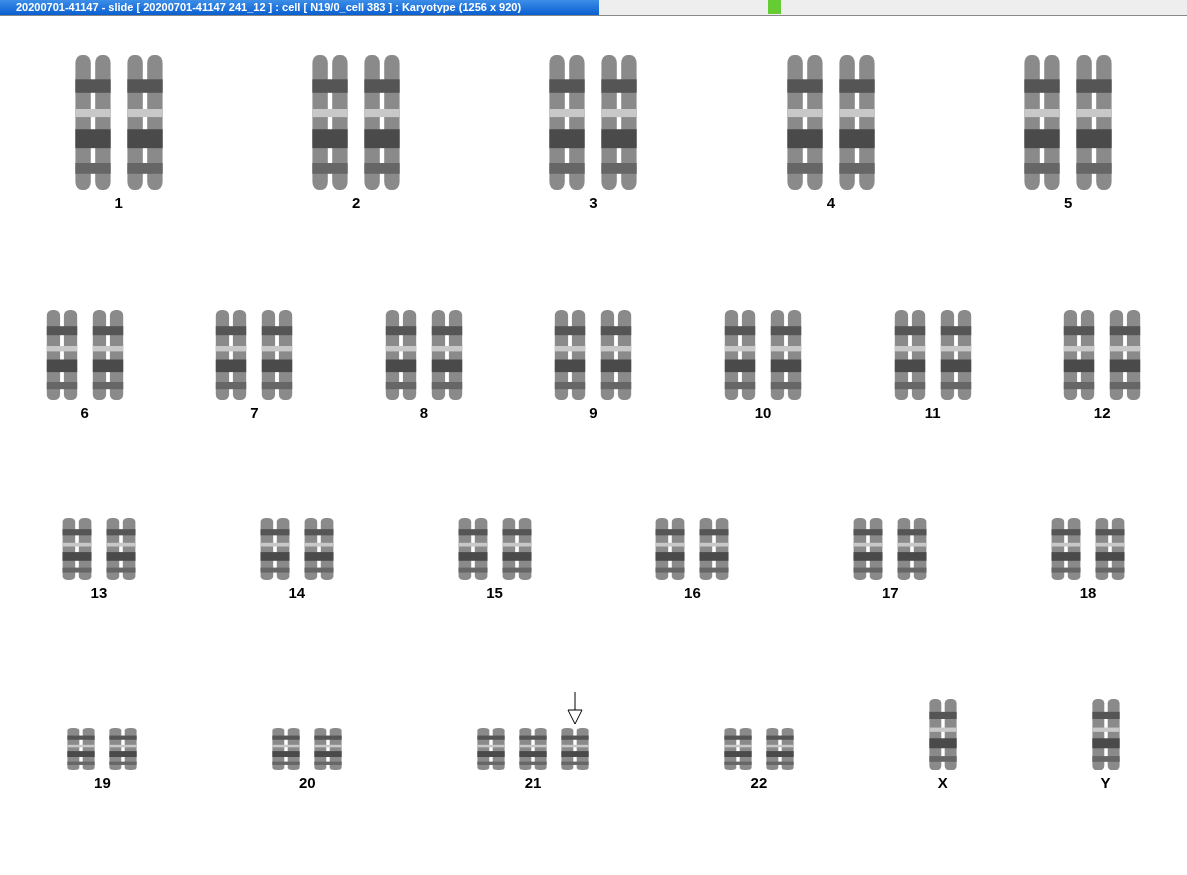  What do you see at coordinates (1102, 412) in the screenshot?
I see `chromosome-label: 12` at bounding box center [1102, 412].